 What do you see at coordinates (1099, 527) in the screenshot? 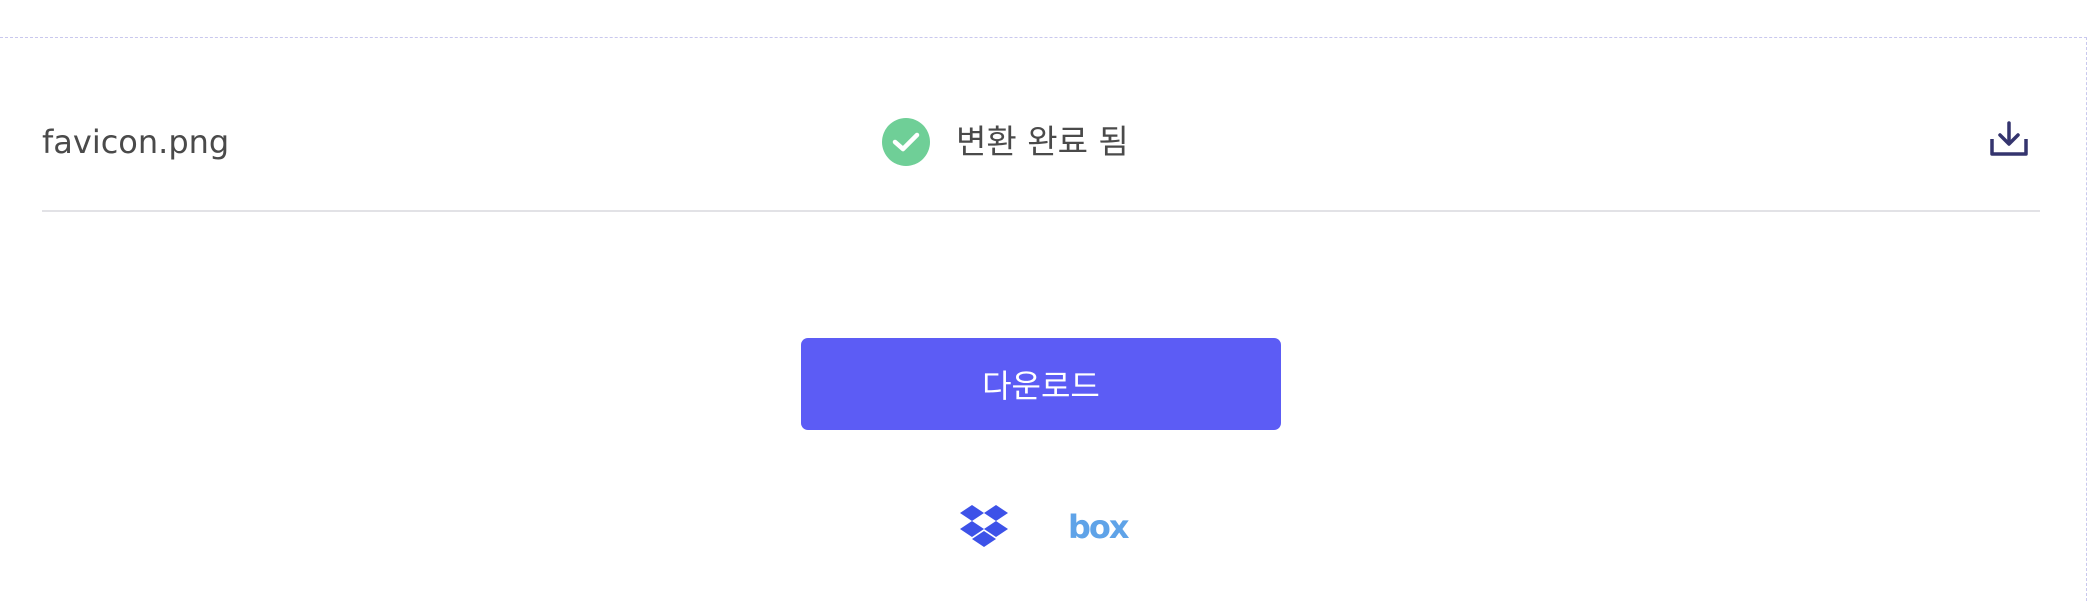
I see `save-to-box-button: box` at bounding box center [1099, 527].